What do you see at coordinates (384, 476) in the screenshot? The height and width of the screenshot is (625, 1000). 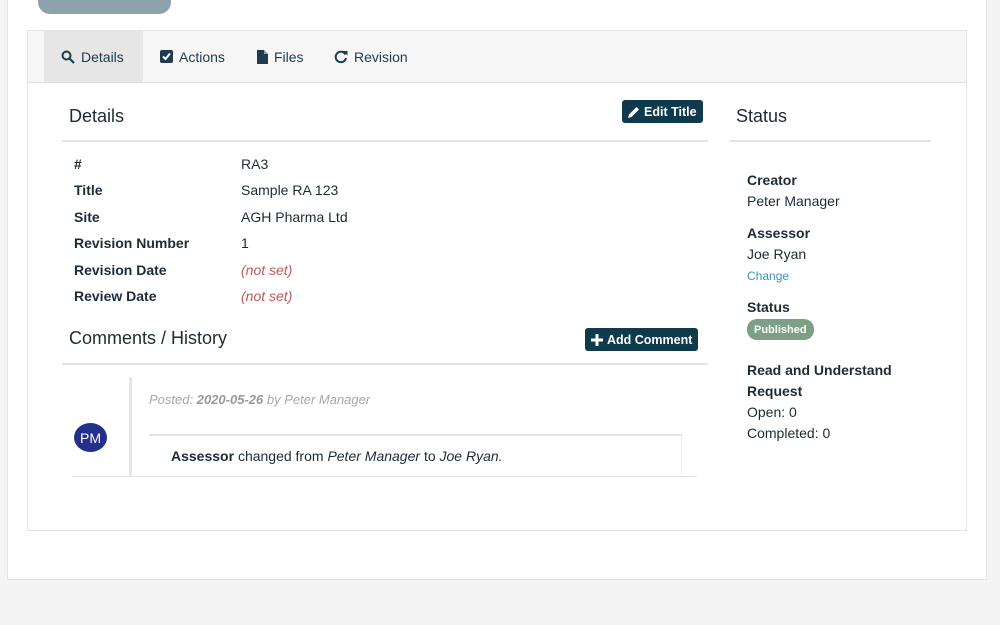 I see `comment-divider` at bounding box center [384, 476].